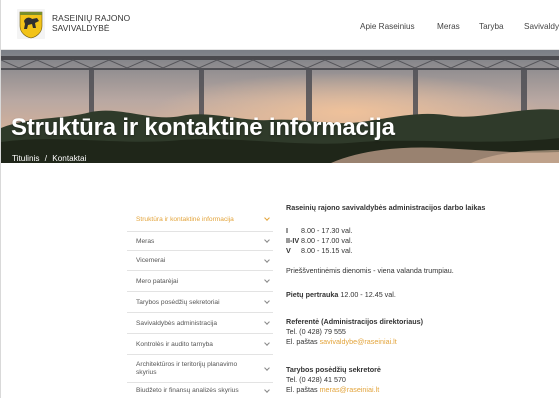  Describe the element at coordinates (350, 389) in the screenshot. I see `email-link: meras@raseiniai.lt` at that location.